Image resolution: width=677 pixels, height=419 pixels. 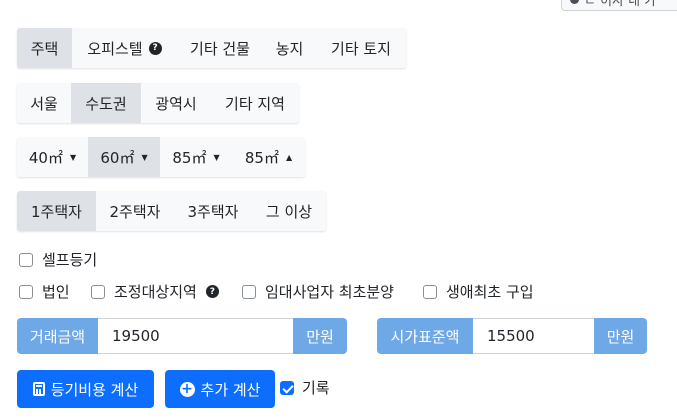 I want to click on record-option: 기록, so click(x=305, y=387).